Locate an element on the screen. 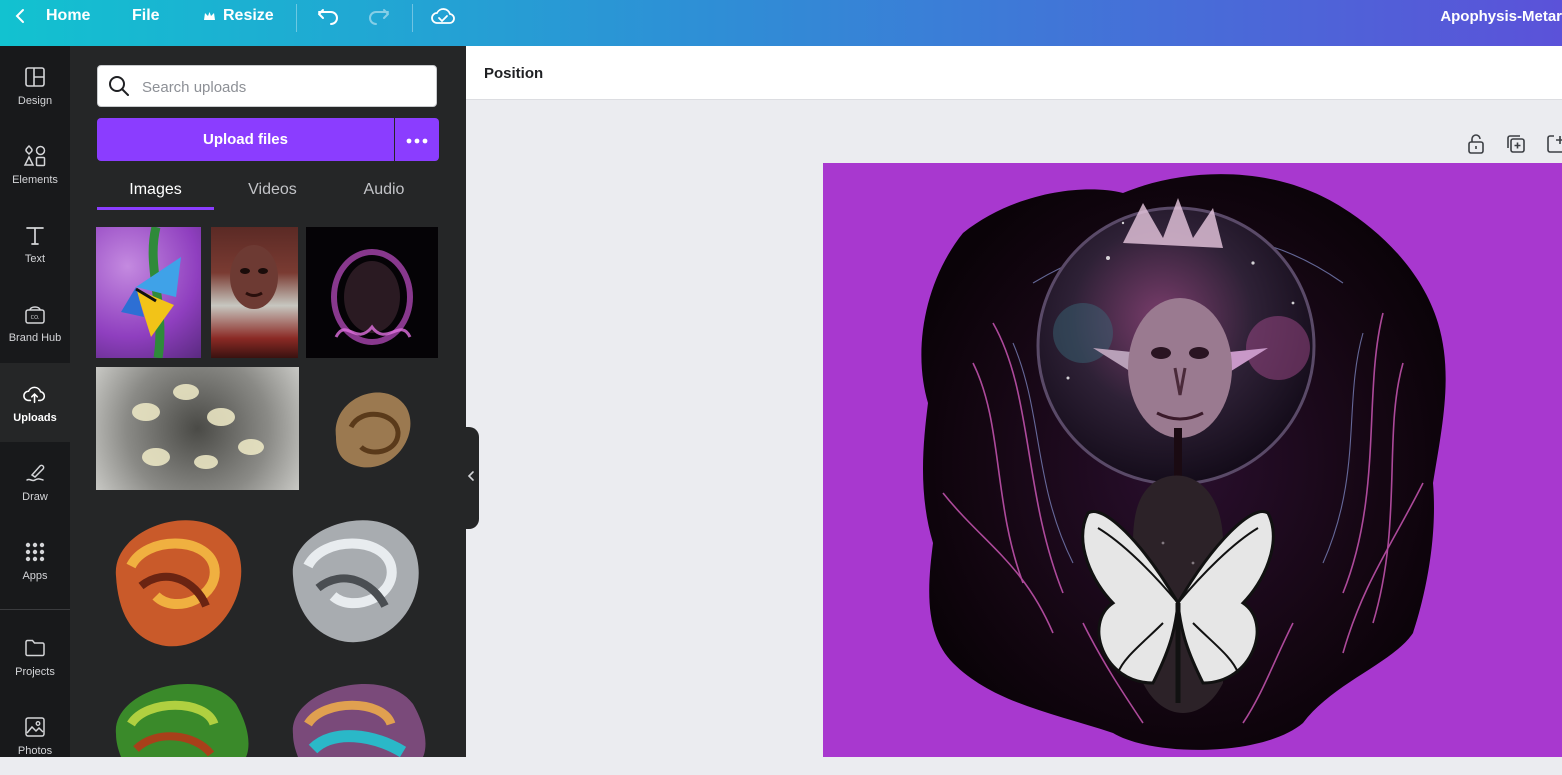 This screenshot has height=775, width=1562. photo-icon is located at coordinates (35, 727).